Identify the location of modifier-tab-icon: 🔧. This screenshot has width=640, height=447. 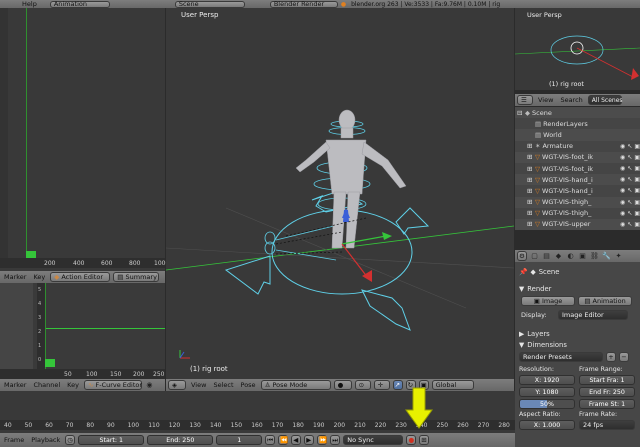
(606, 256).